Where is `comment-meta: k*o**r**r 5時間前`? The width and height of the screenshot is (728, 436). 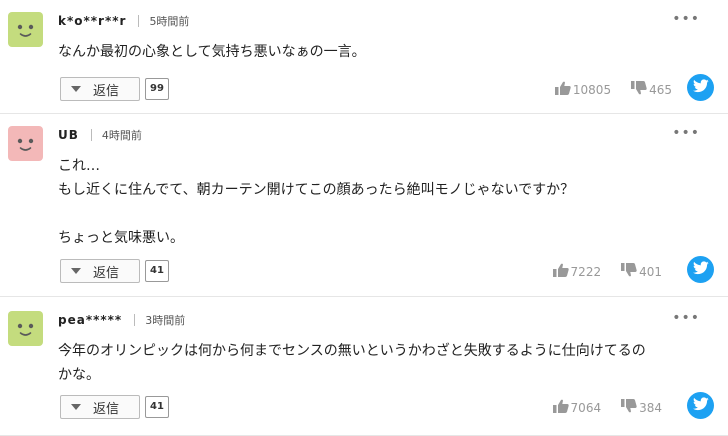
comment-meta: k*o**r**r 5時間前 is located at coordinates (123, 21).